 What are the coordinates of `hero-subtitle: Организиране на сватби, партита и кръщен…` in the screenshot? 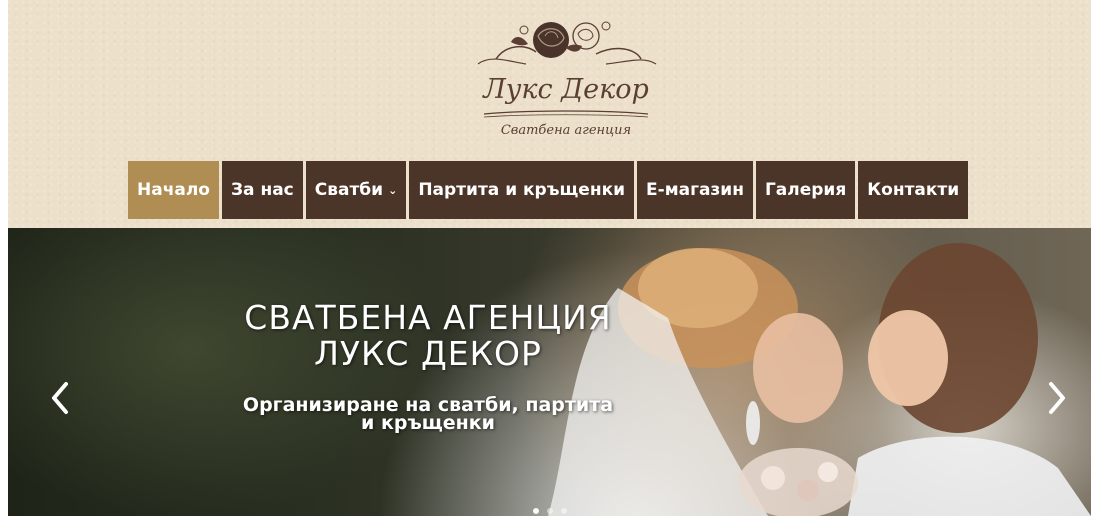 It's located at (428, 415).